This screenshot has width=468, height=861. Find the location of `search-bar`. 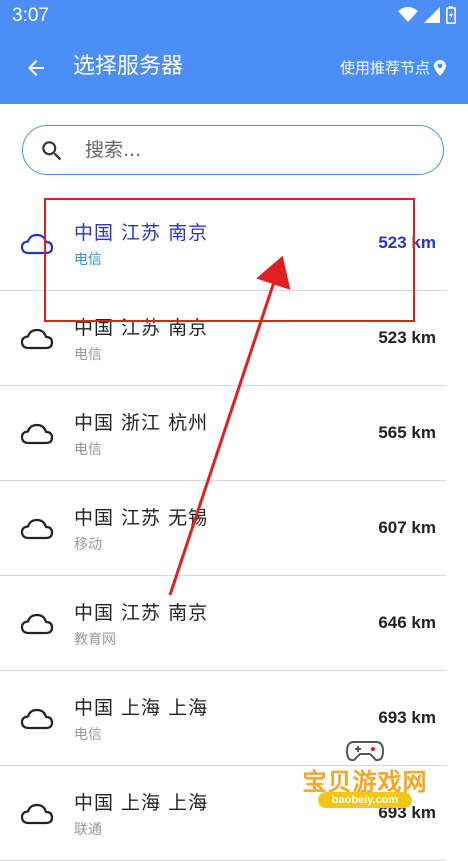

search-bar is located at coordinates (233, 150).